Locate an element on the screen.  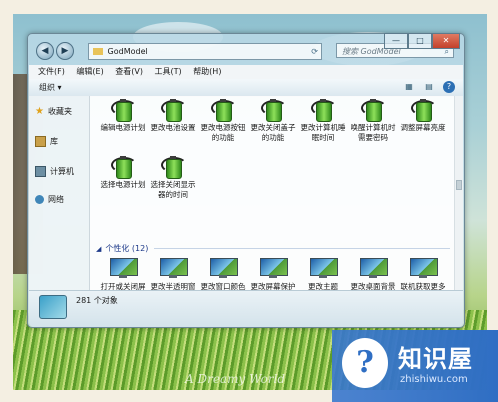
item-label: 唤醒计算机时需要密码 is located at coordinates (373, 132).